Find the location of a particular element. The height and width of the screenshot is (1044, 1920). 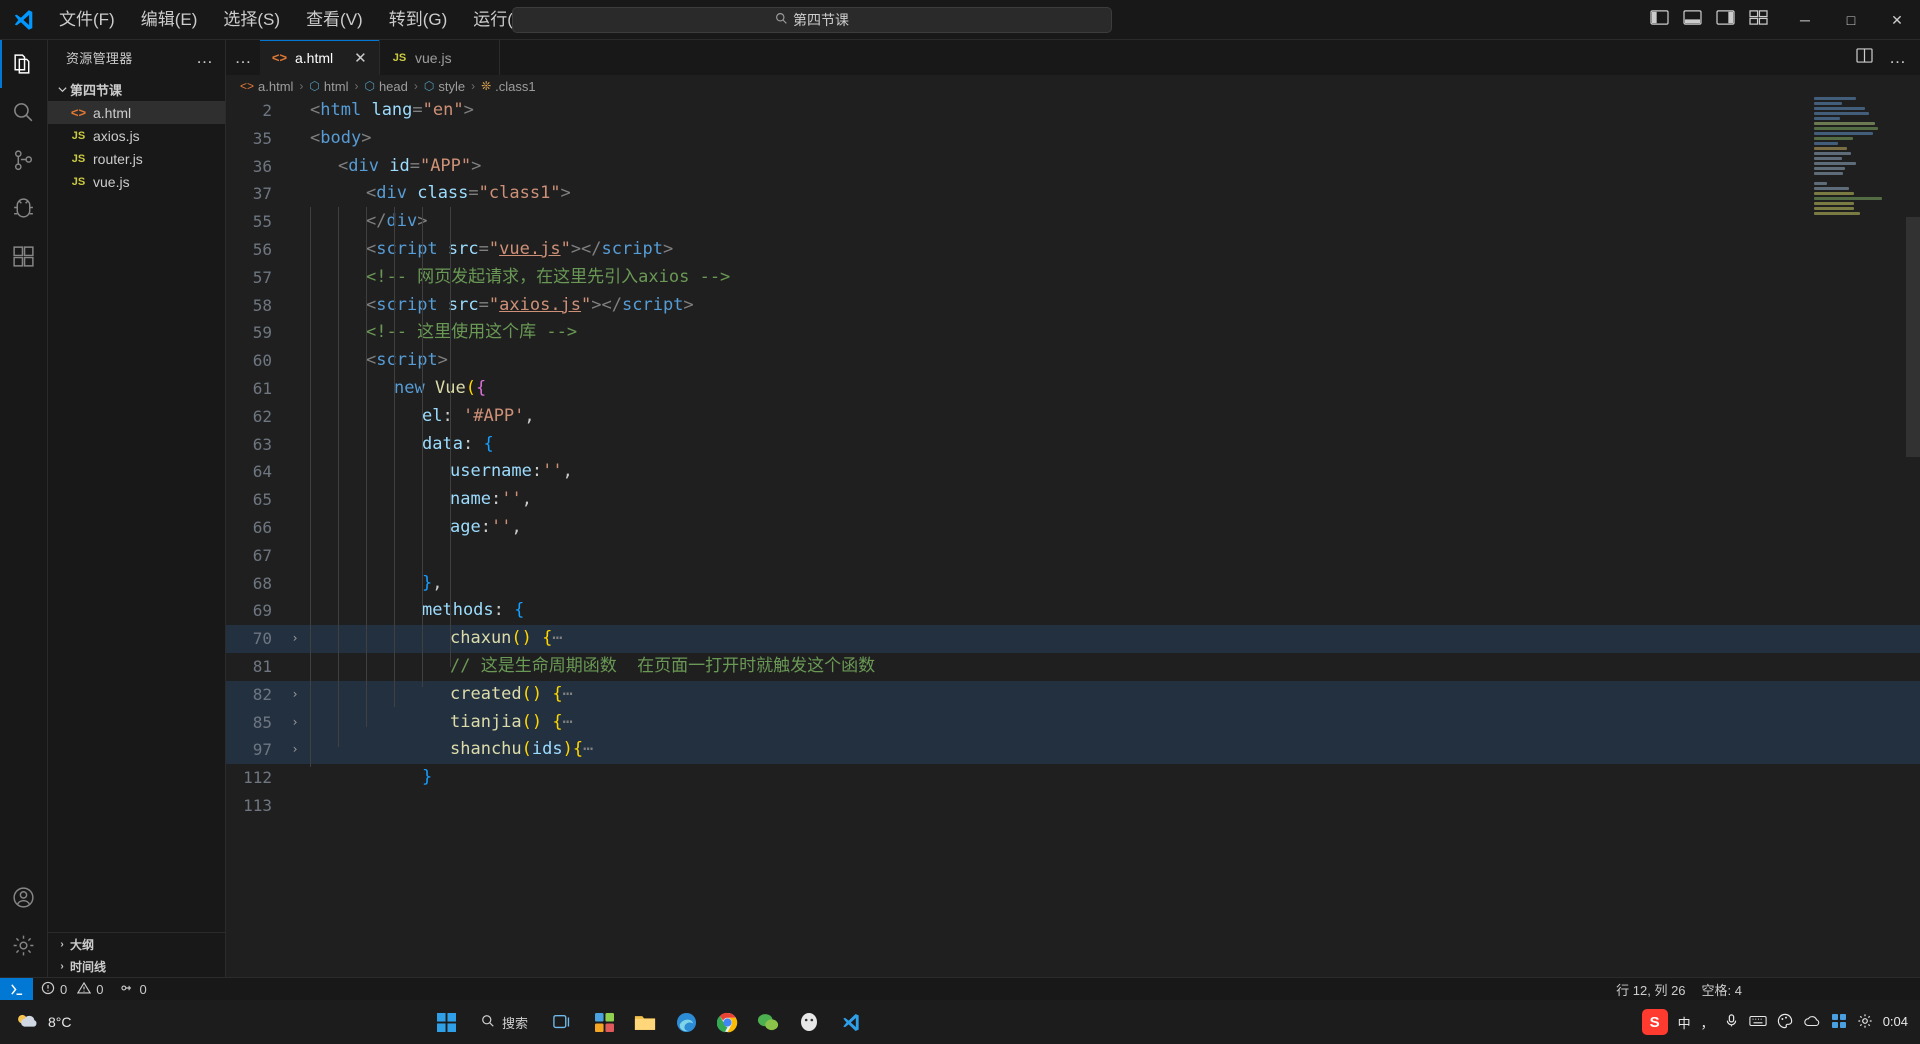

tab-close-icon: ✕ is located at coordinates (360, 58).